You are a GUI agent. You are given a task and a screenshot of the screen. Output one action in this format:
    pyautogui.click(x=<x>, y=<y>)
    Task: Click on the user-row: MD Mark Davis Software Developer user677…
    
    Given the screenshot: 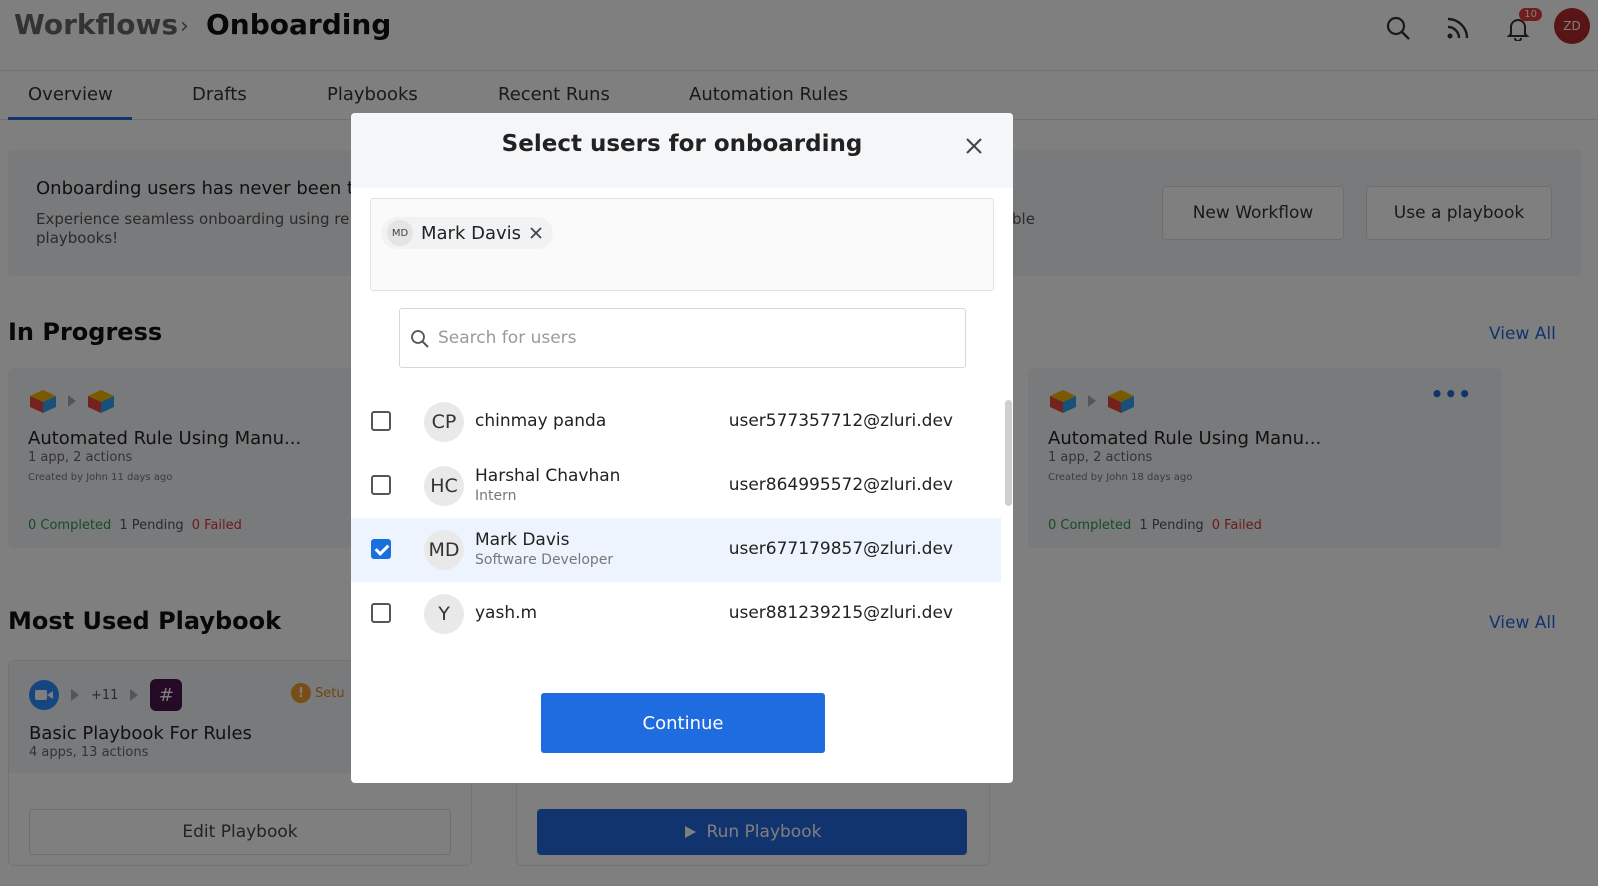 What is the action you would take?
    pyautogui.click(x=676, y=550)
    